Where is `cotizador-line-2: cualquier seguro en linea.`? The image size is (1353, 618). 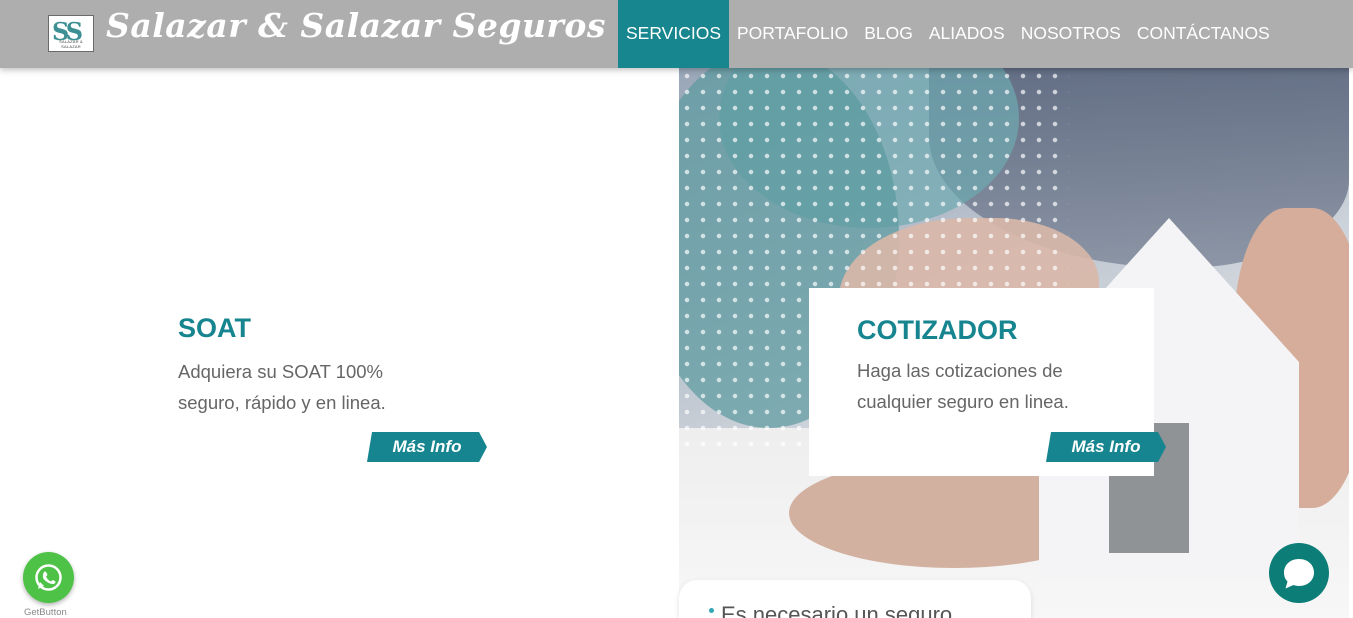
cotizador-line-2: cualquier seguro en linea. is located at coordinates (963, 401).